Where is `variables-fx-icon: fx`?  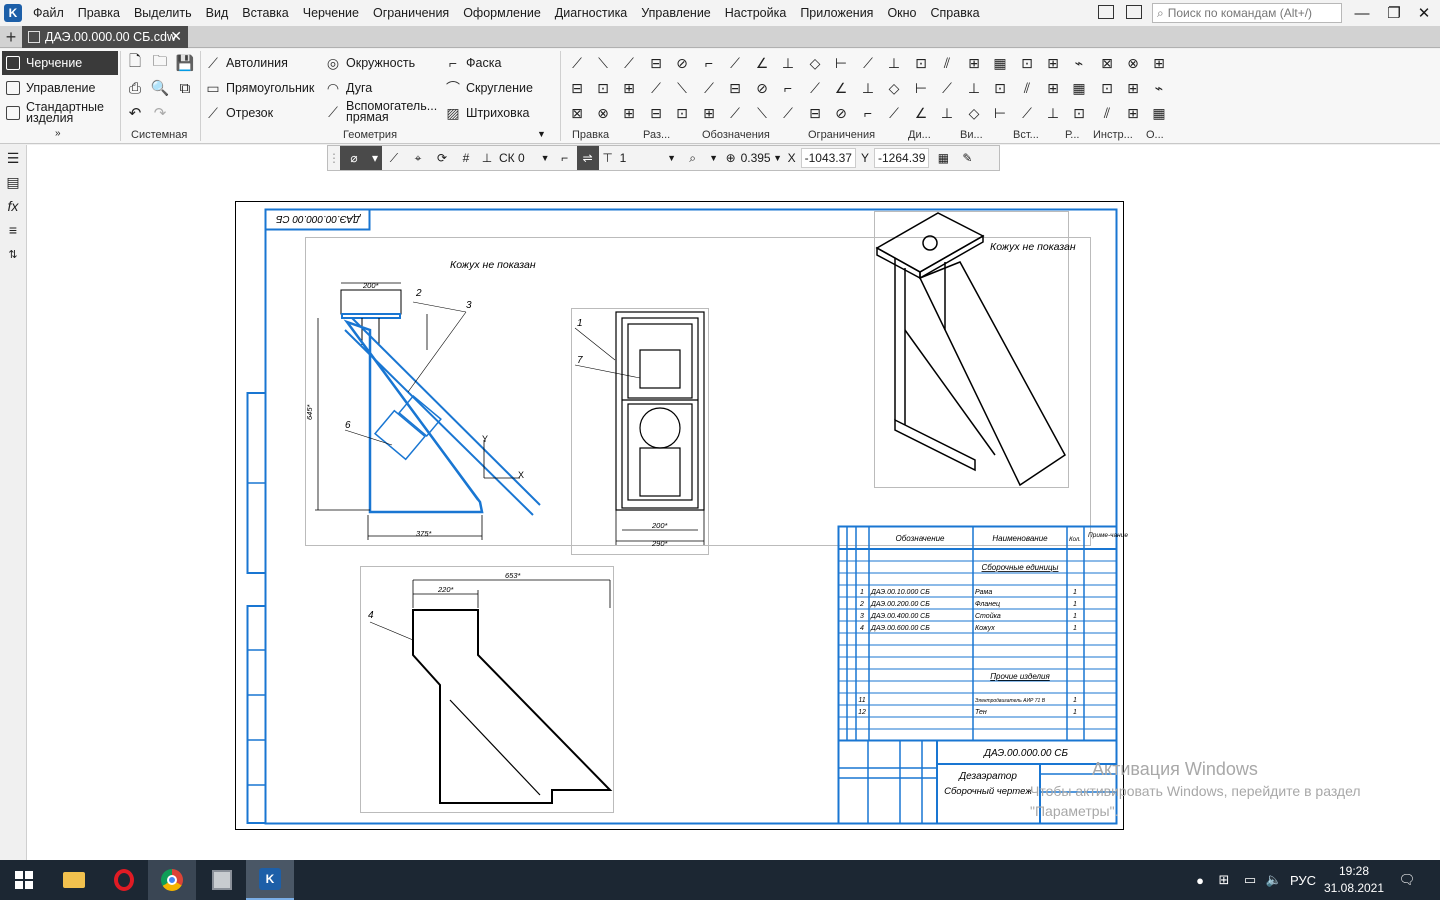 variables-fx-icon: fx is located at coordinates (13, 206).